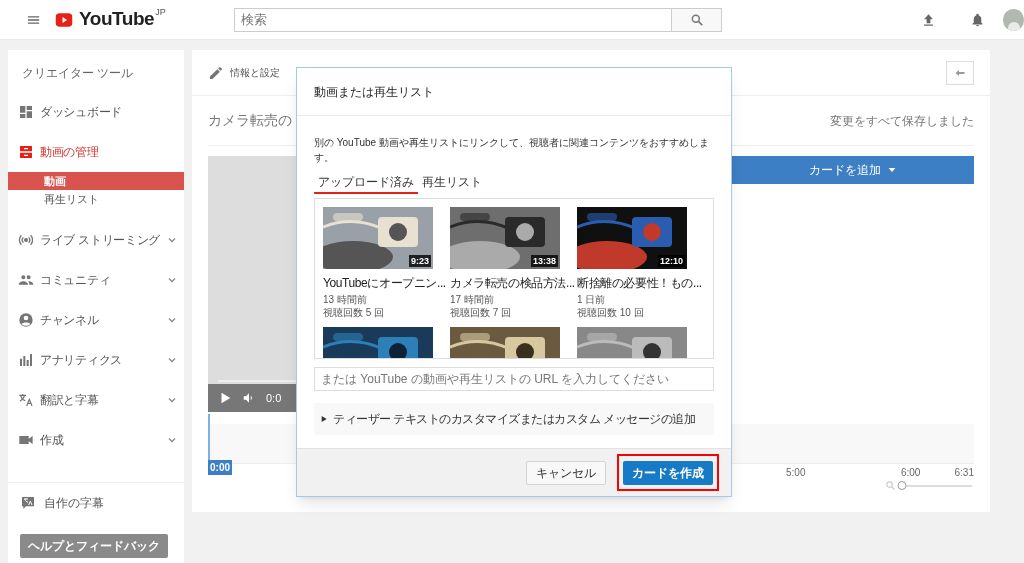  What do you see at coordinates (96, 280) in the screenshot?
I see `sidebar-item: コミュニティ` at bounding box center [96, 280].